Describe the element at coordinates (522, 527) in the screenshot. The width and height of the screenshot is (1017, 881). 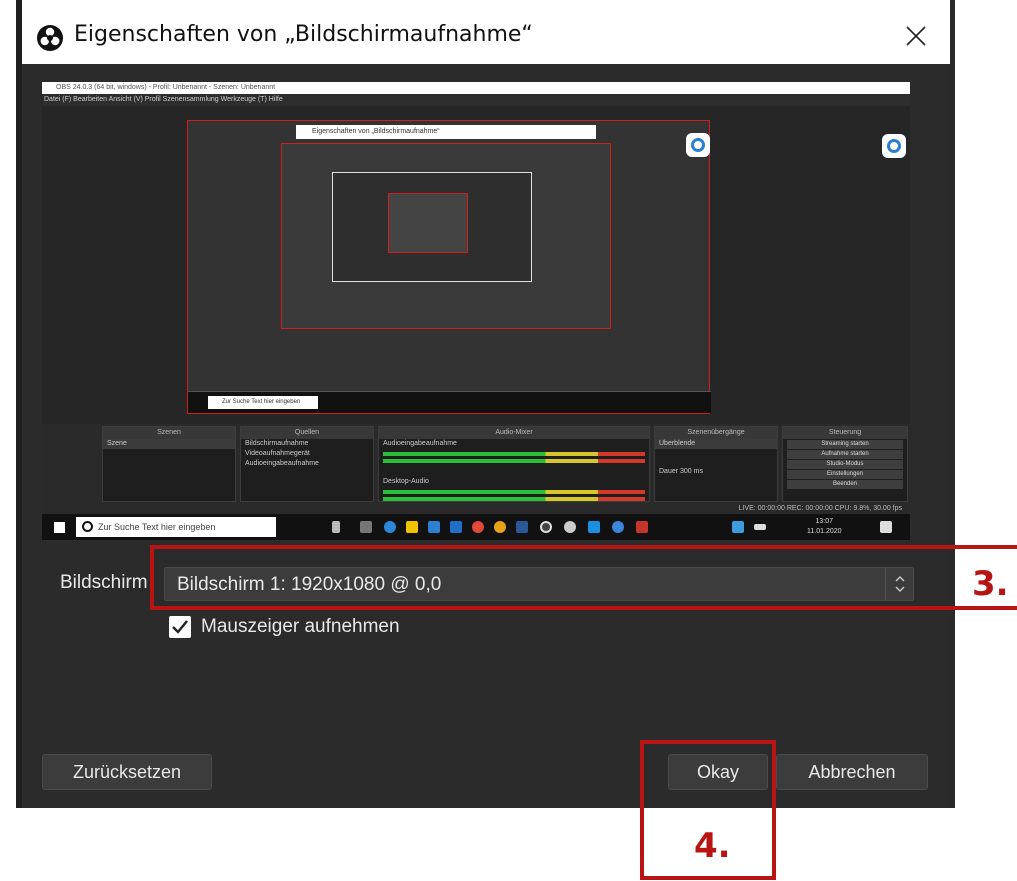
I see `word-icon` at that location.